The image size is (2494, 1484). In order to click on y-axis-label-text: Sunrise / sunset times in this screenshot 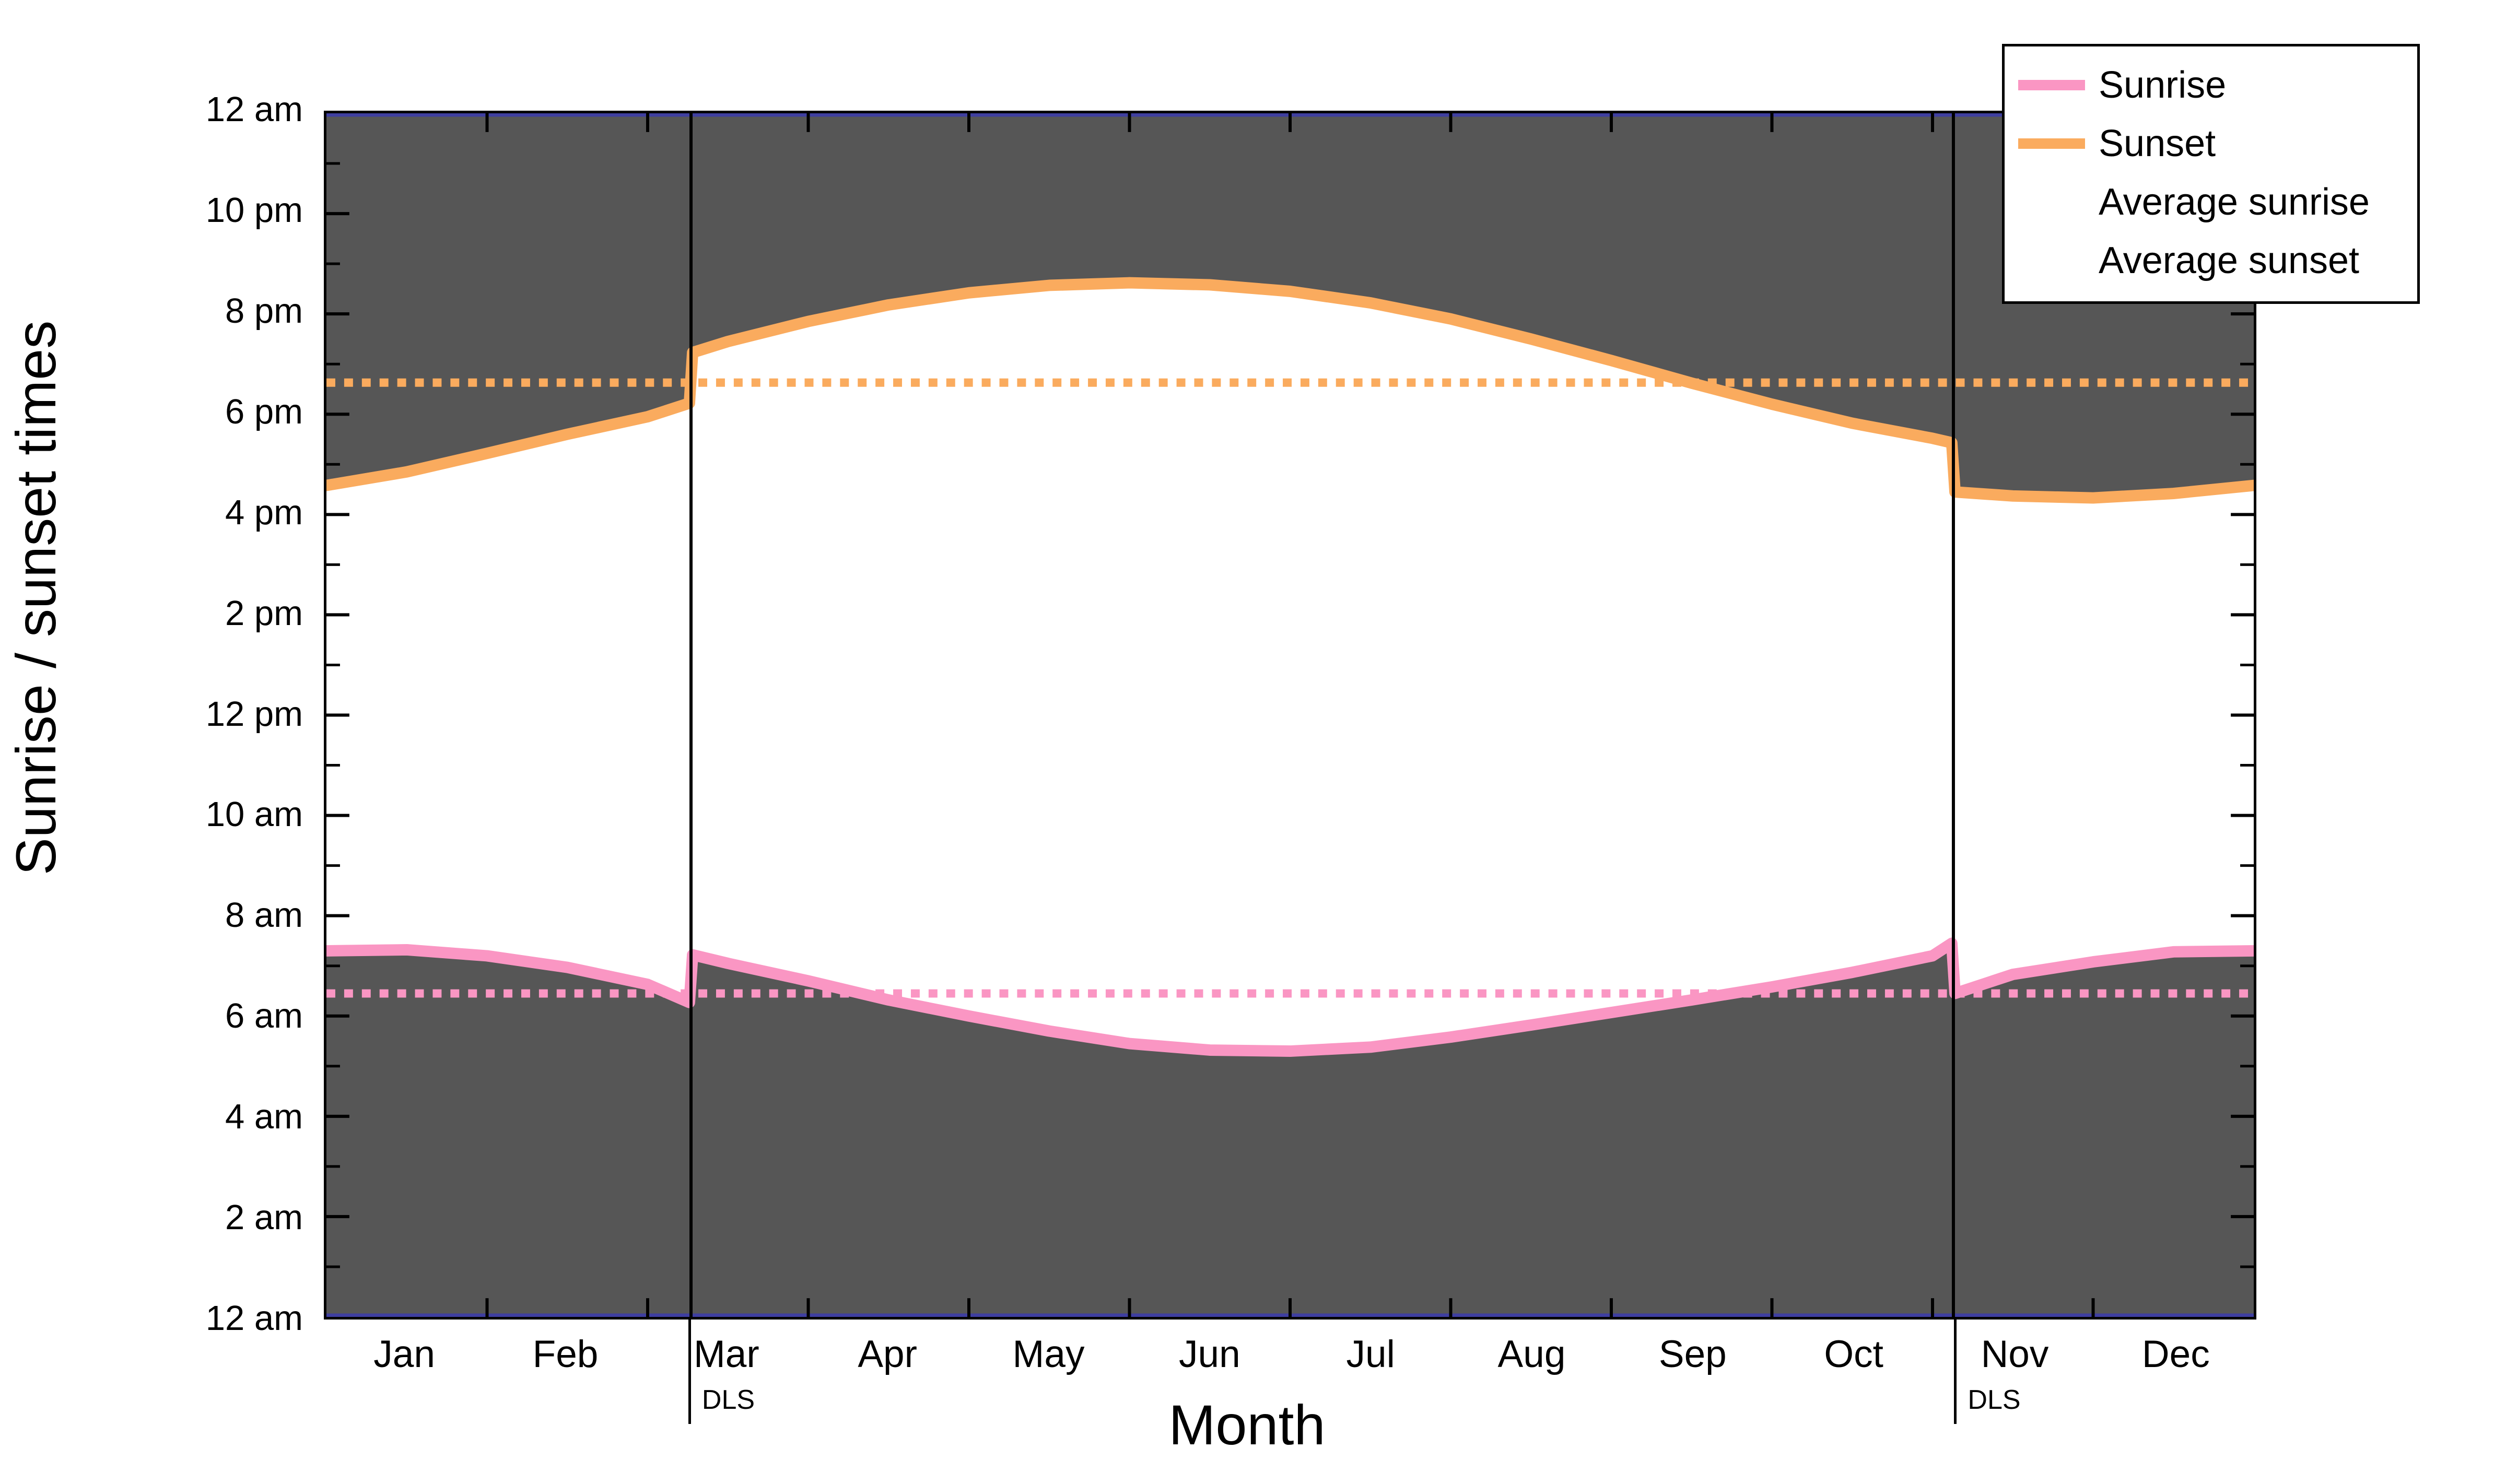, I will do `click(35, 598)`.